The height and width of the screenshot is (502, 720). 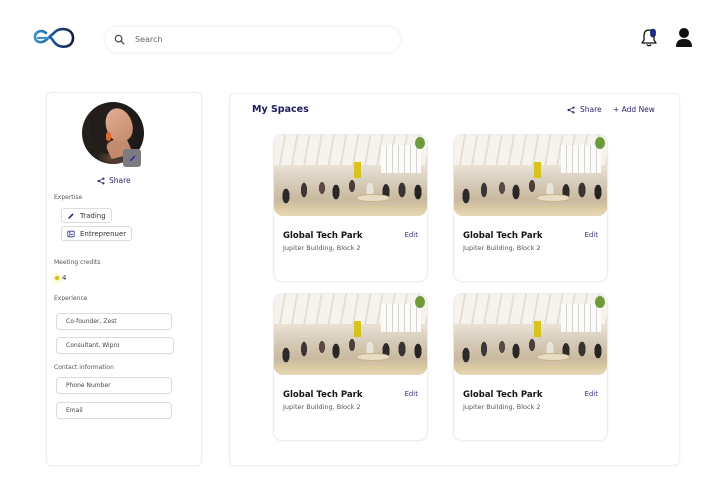 I want to click on bell-icon, so click(x=649, y=37).